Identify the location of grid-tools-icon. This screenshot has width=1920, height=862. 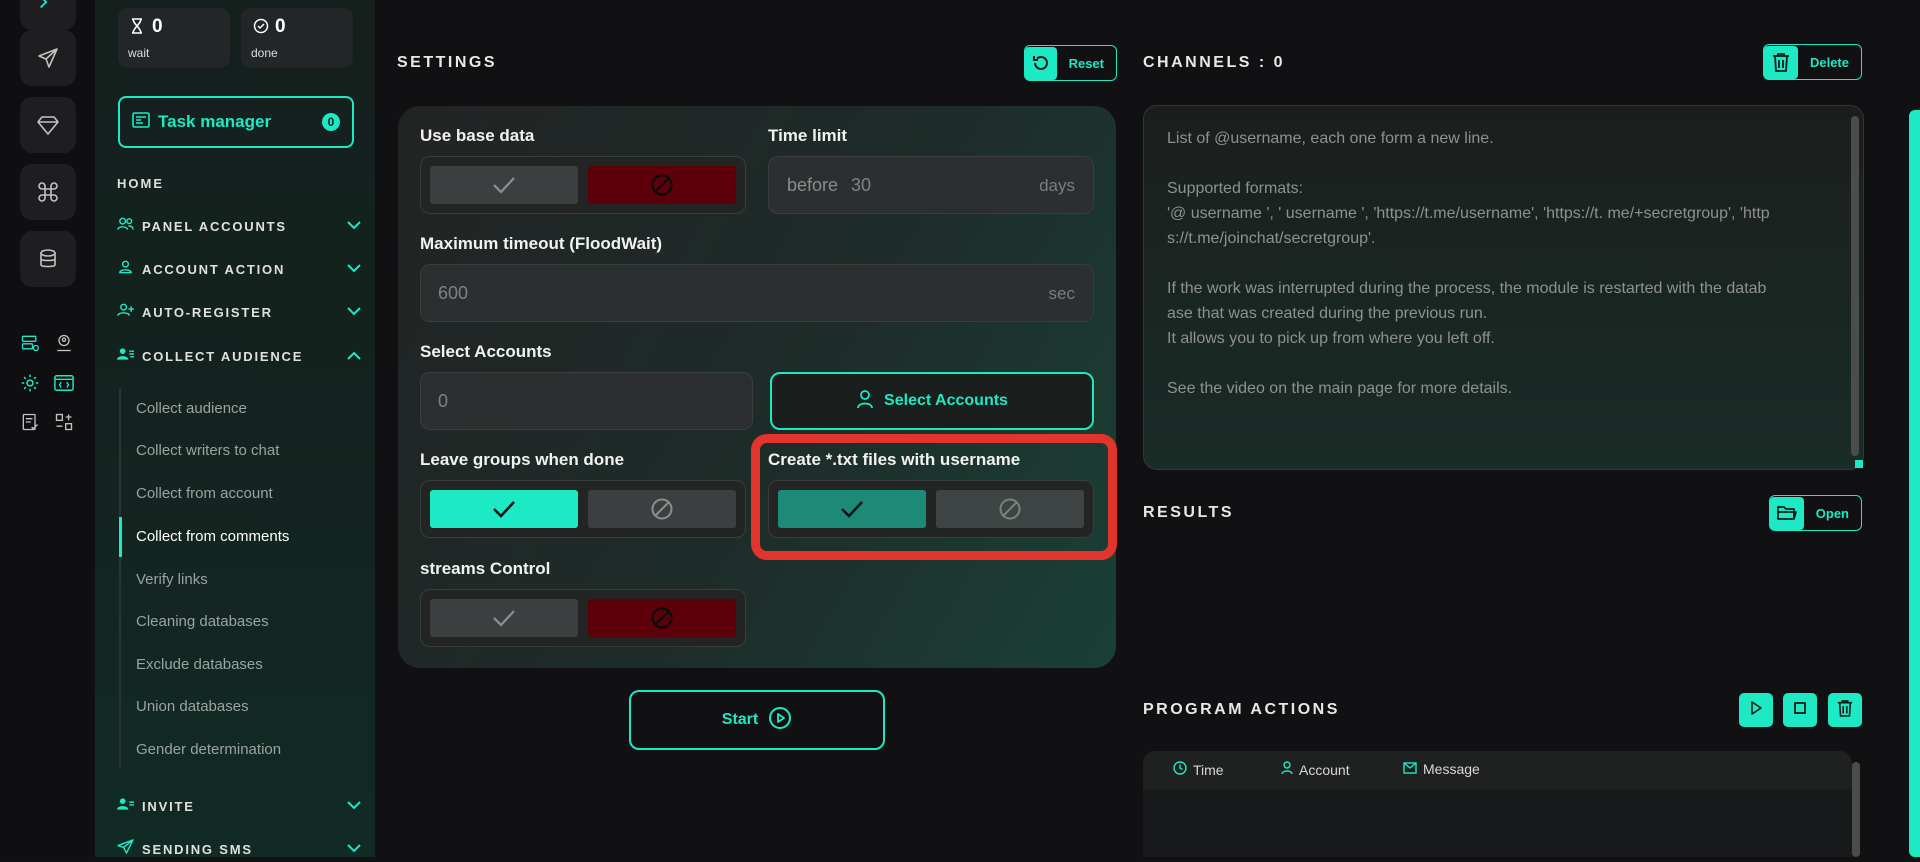
(64, 422).